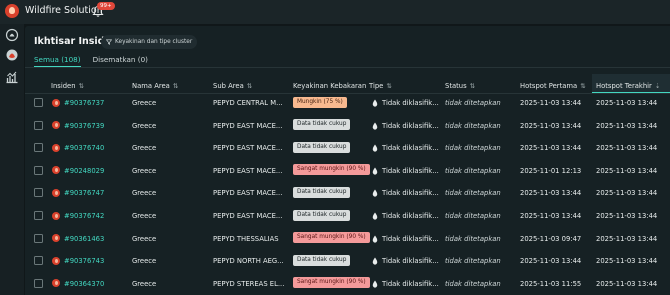 The height and width of the screenshot is (295, 670). I want to click on column-header-type: Tipe ⇅, so click(380, 86).